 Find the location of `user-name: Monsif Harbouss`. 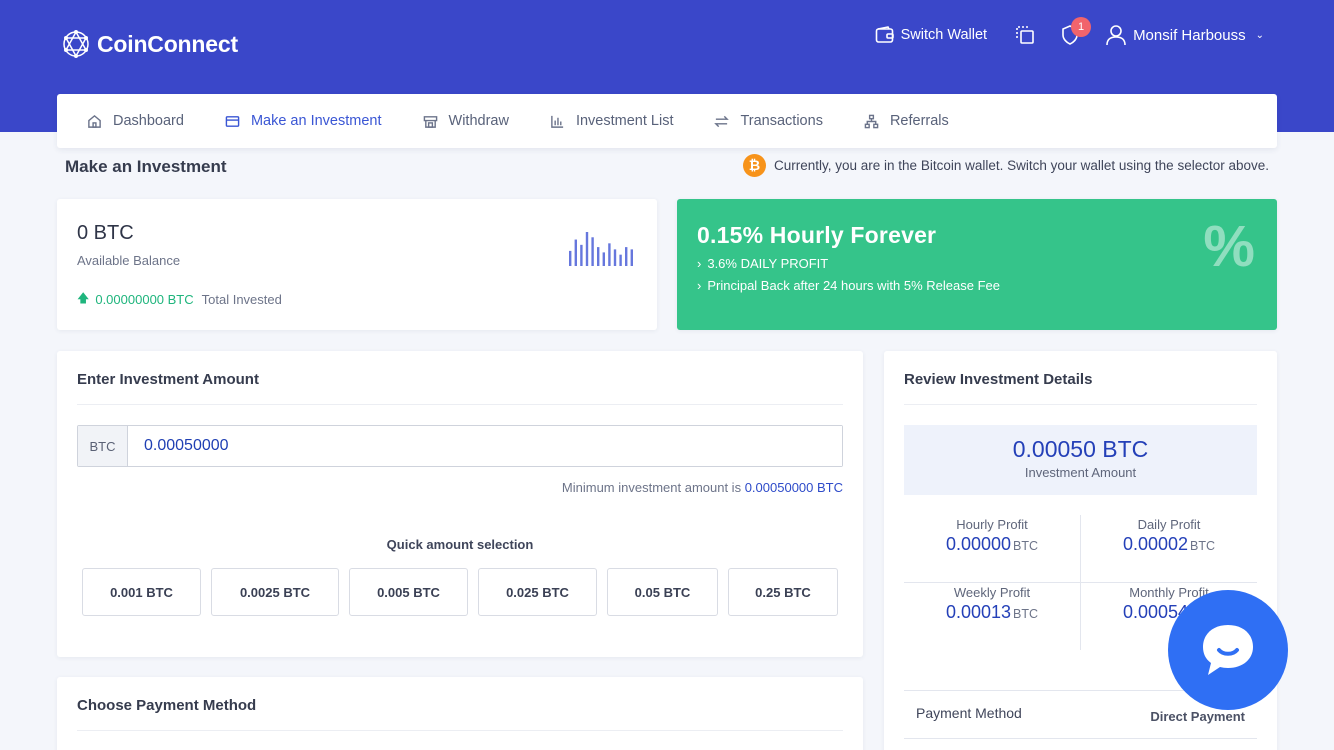

user-name: Monsif Harbouss is located at coordinates (1189, 35).